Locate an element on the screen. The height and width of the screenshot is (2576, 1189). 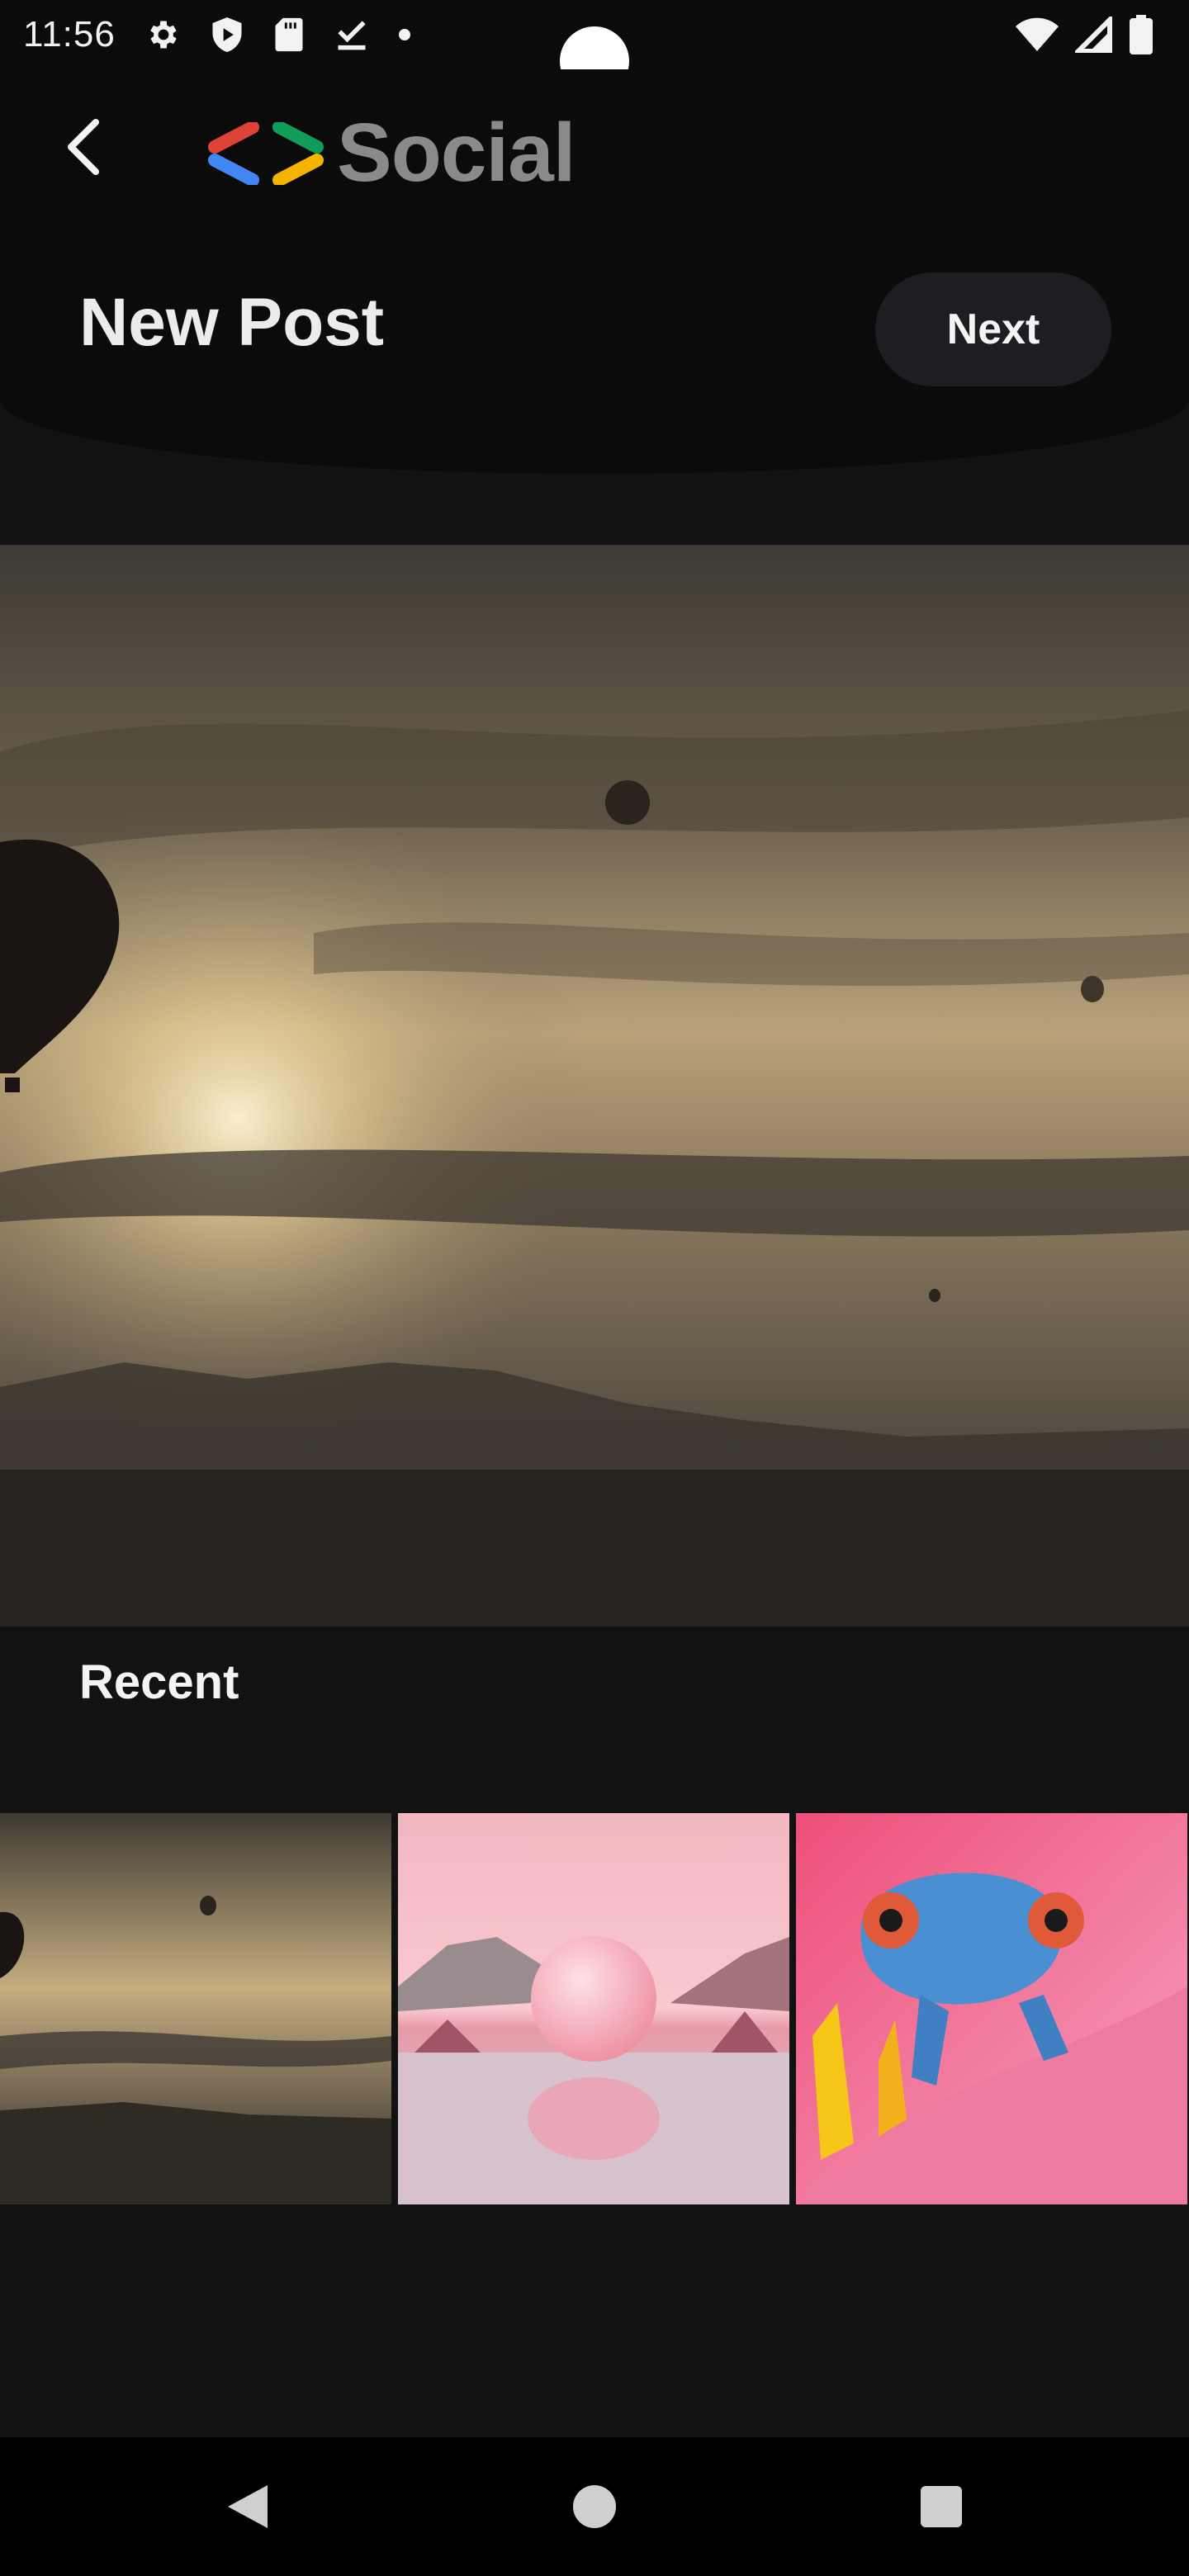
thumbnail-chameleon is located at coordinates (991, 2008).